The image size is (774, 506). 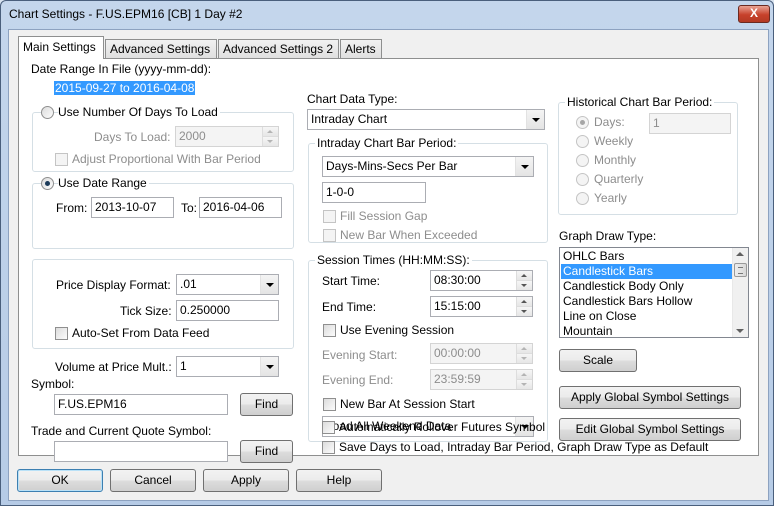 I want to click on historical-quarterly-radio, so click(x=582, y=179).